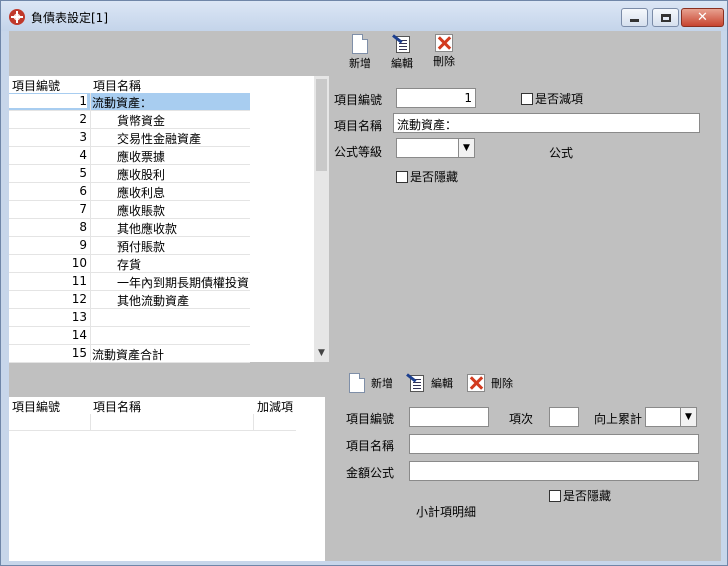 Image resolution: width=728 pixels, height=566 pixels. What do you see at coordinates (370, 419) in the screenshot?
I see `bottom-item-no-label: 項目編號` at bounding box center [370, 419].